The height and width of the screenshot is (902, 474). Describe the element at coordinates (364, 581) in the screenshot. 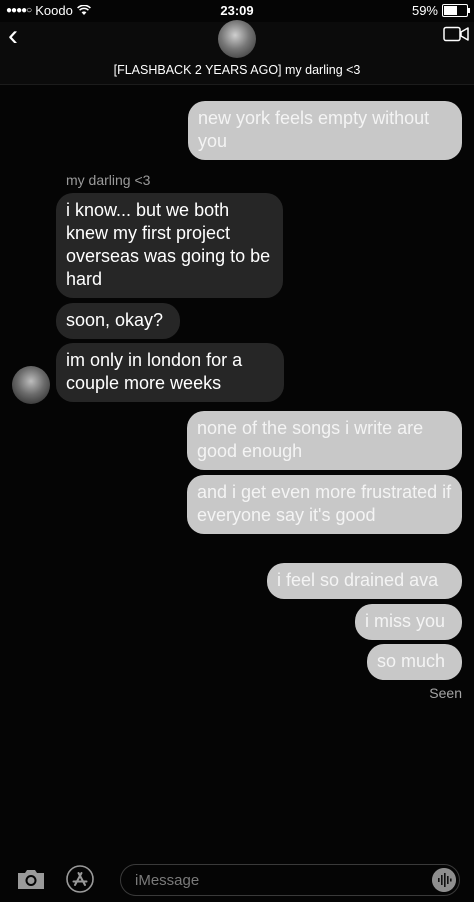

I see `sent-message: i feel so drained ava` at that location.